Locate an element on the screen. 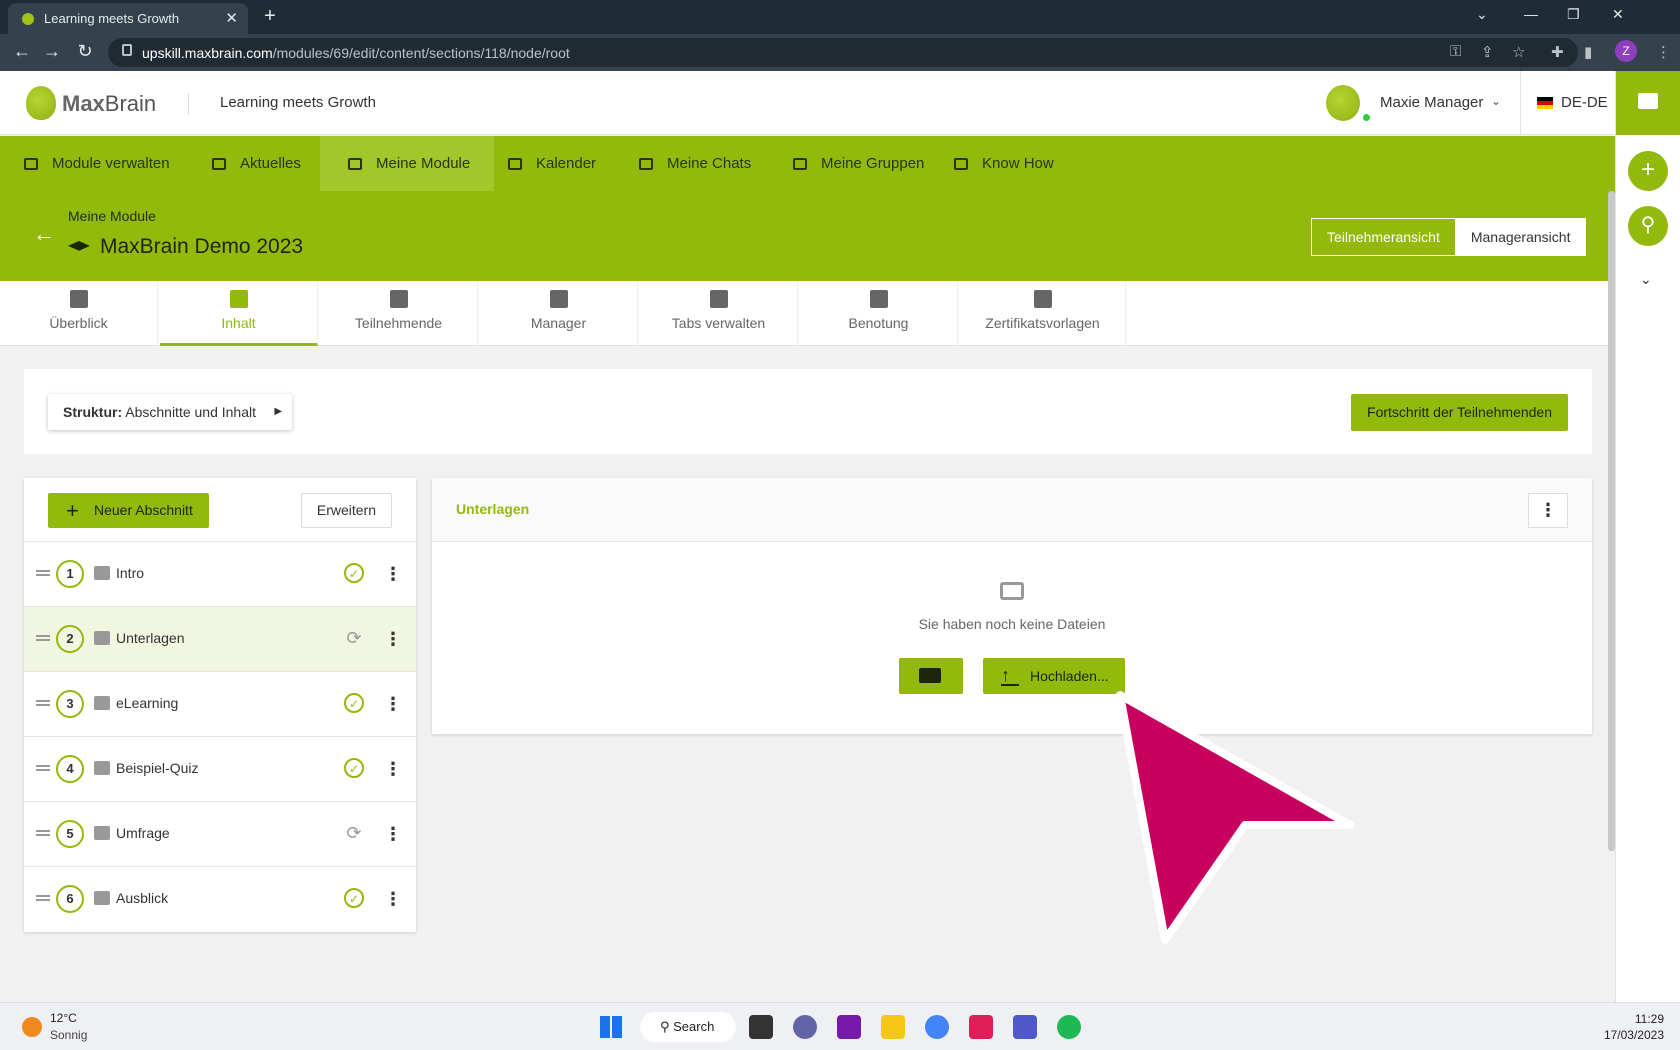  rail-chevron-down-icon: ⌄ is located at coordinates (1646, 279).